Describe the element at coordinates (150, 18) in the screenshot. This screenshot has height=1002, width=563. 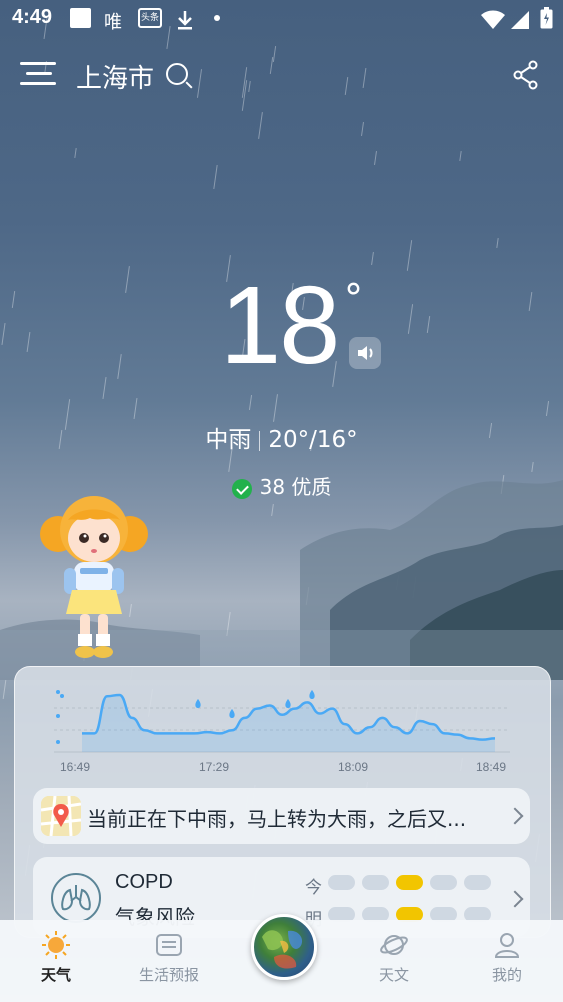
I see `toutiao-icon: 头条` at that location.